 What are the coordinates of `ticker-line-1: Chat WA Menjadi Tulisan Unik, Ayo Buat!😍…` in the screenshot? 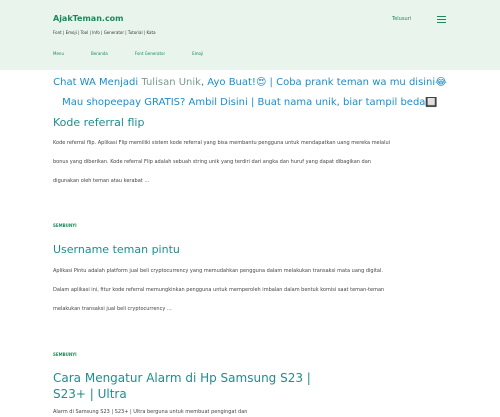 It's located at (250, 82).